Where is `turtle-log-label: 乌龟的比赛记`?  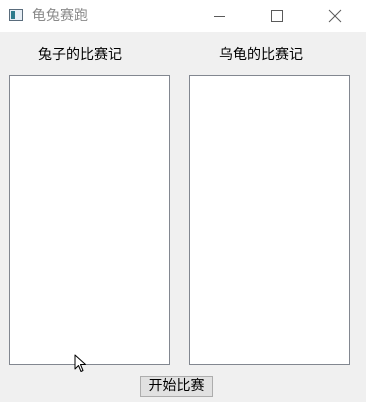 turtle-log-label: 乌龟的比赛记 is located at coordinates (261, 55).